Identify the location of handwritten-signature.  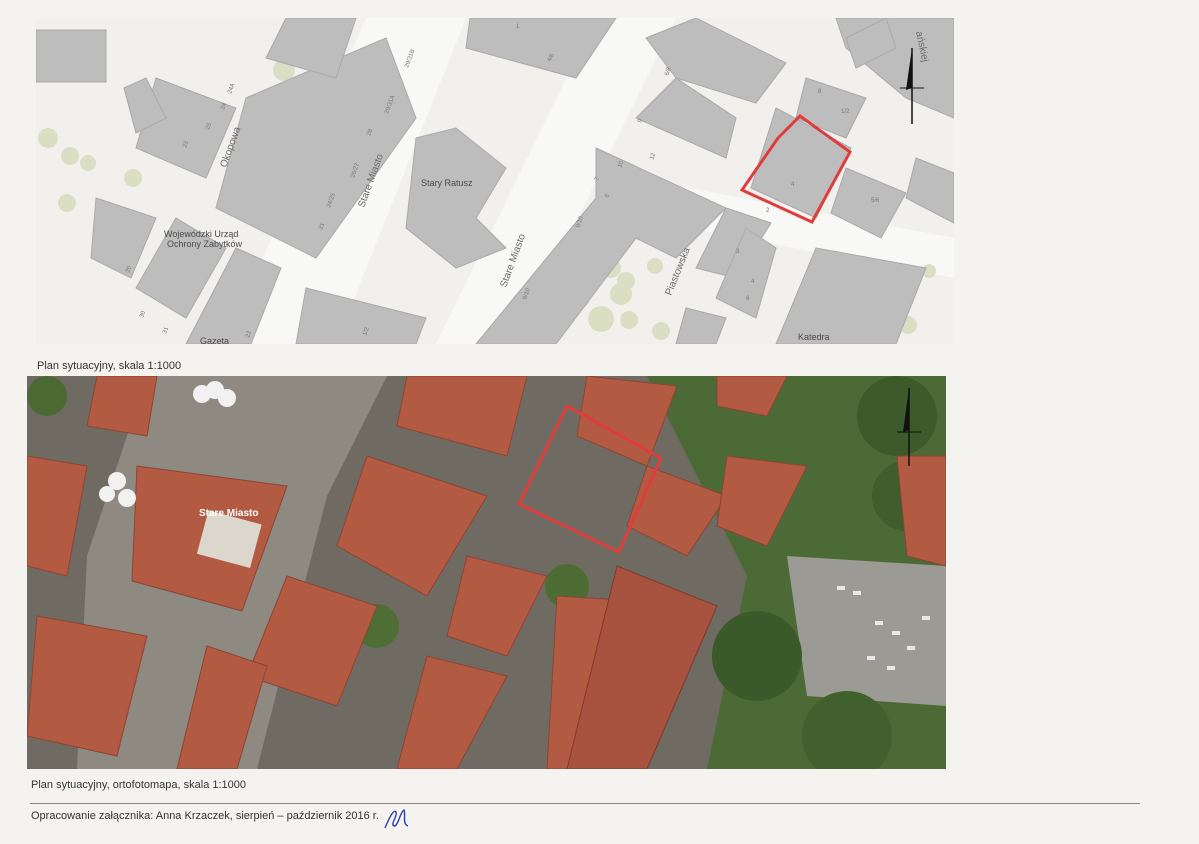
(396, 819).